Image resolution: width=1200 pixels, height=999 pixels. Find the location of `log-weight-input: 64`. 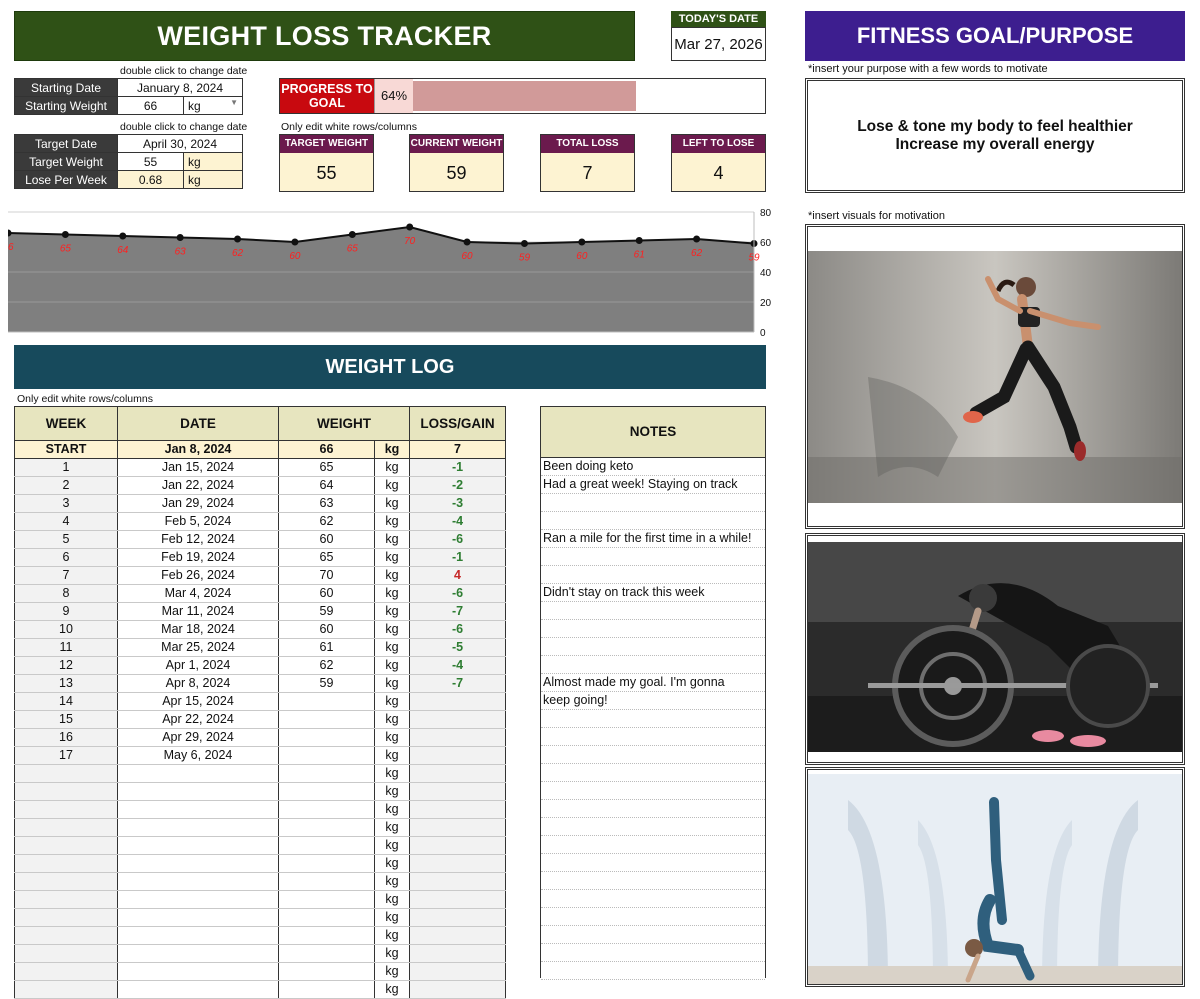

log-weight-input: 64 is located at coordinates (326, 485).